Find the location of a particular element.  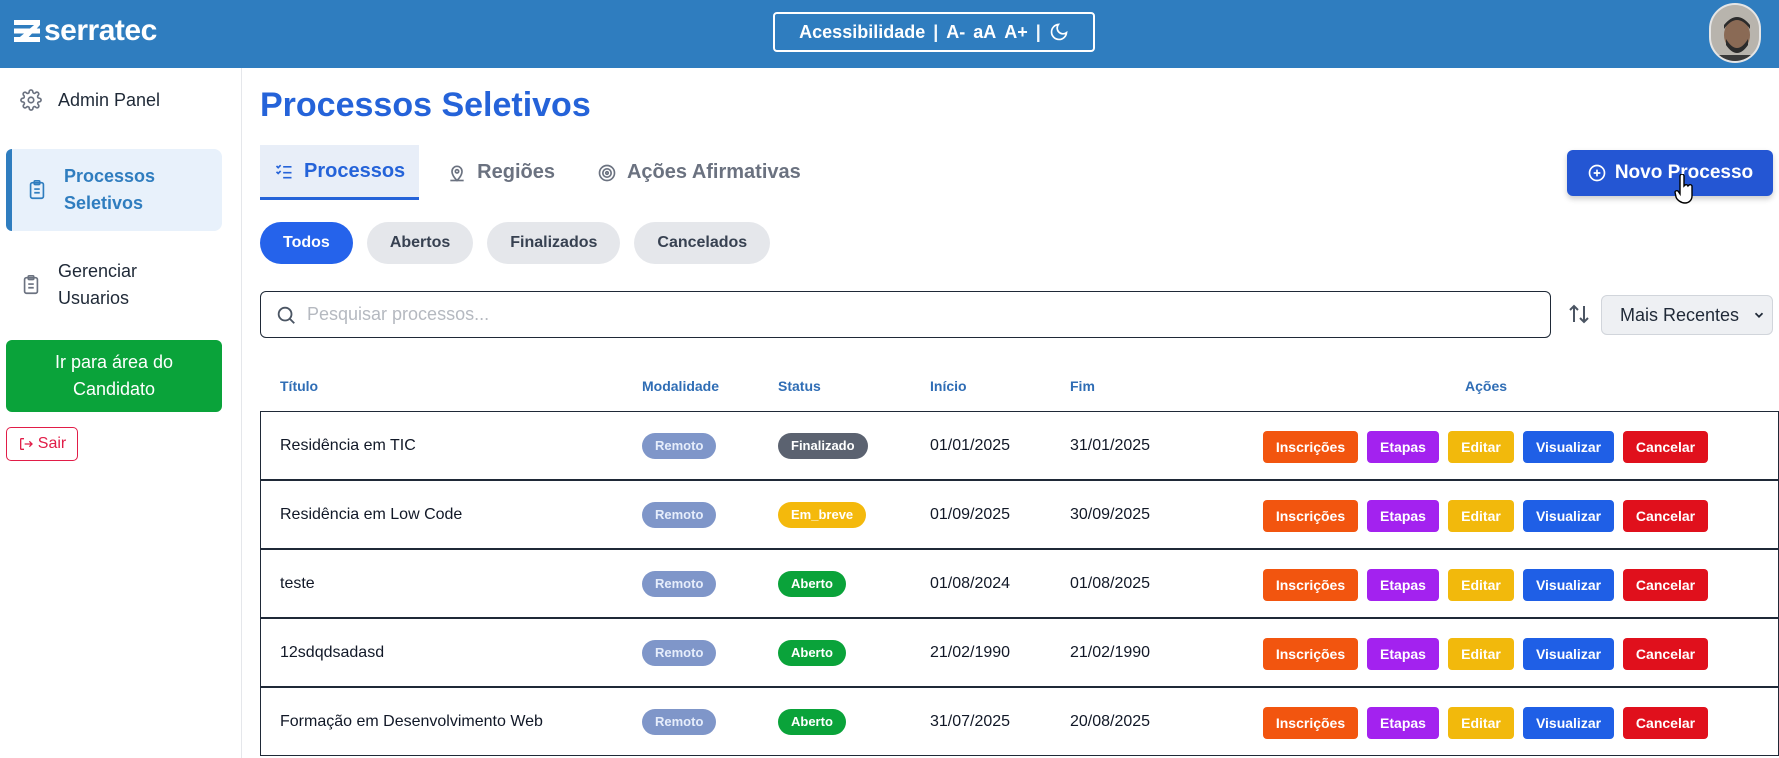

row-title: Residência em Low Code is located at coordinates (371, 514).